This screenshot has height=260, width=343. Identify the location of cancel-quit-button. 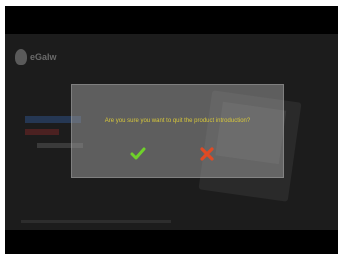
(207, 154).